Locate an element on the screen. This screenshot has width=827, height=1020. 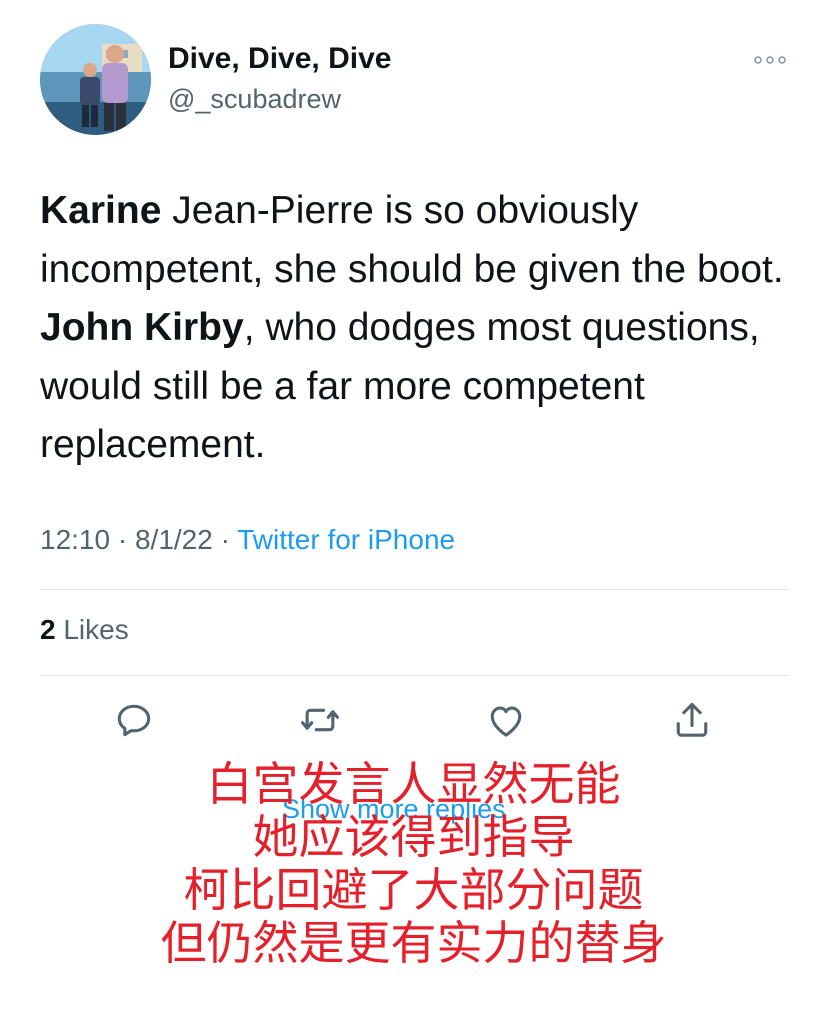
share-icon is located at coordinates (692, 719).